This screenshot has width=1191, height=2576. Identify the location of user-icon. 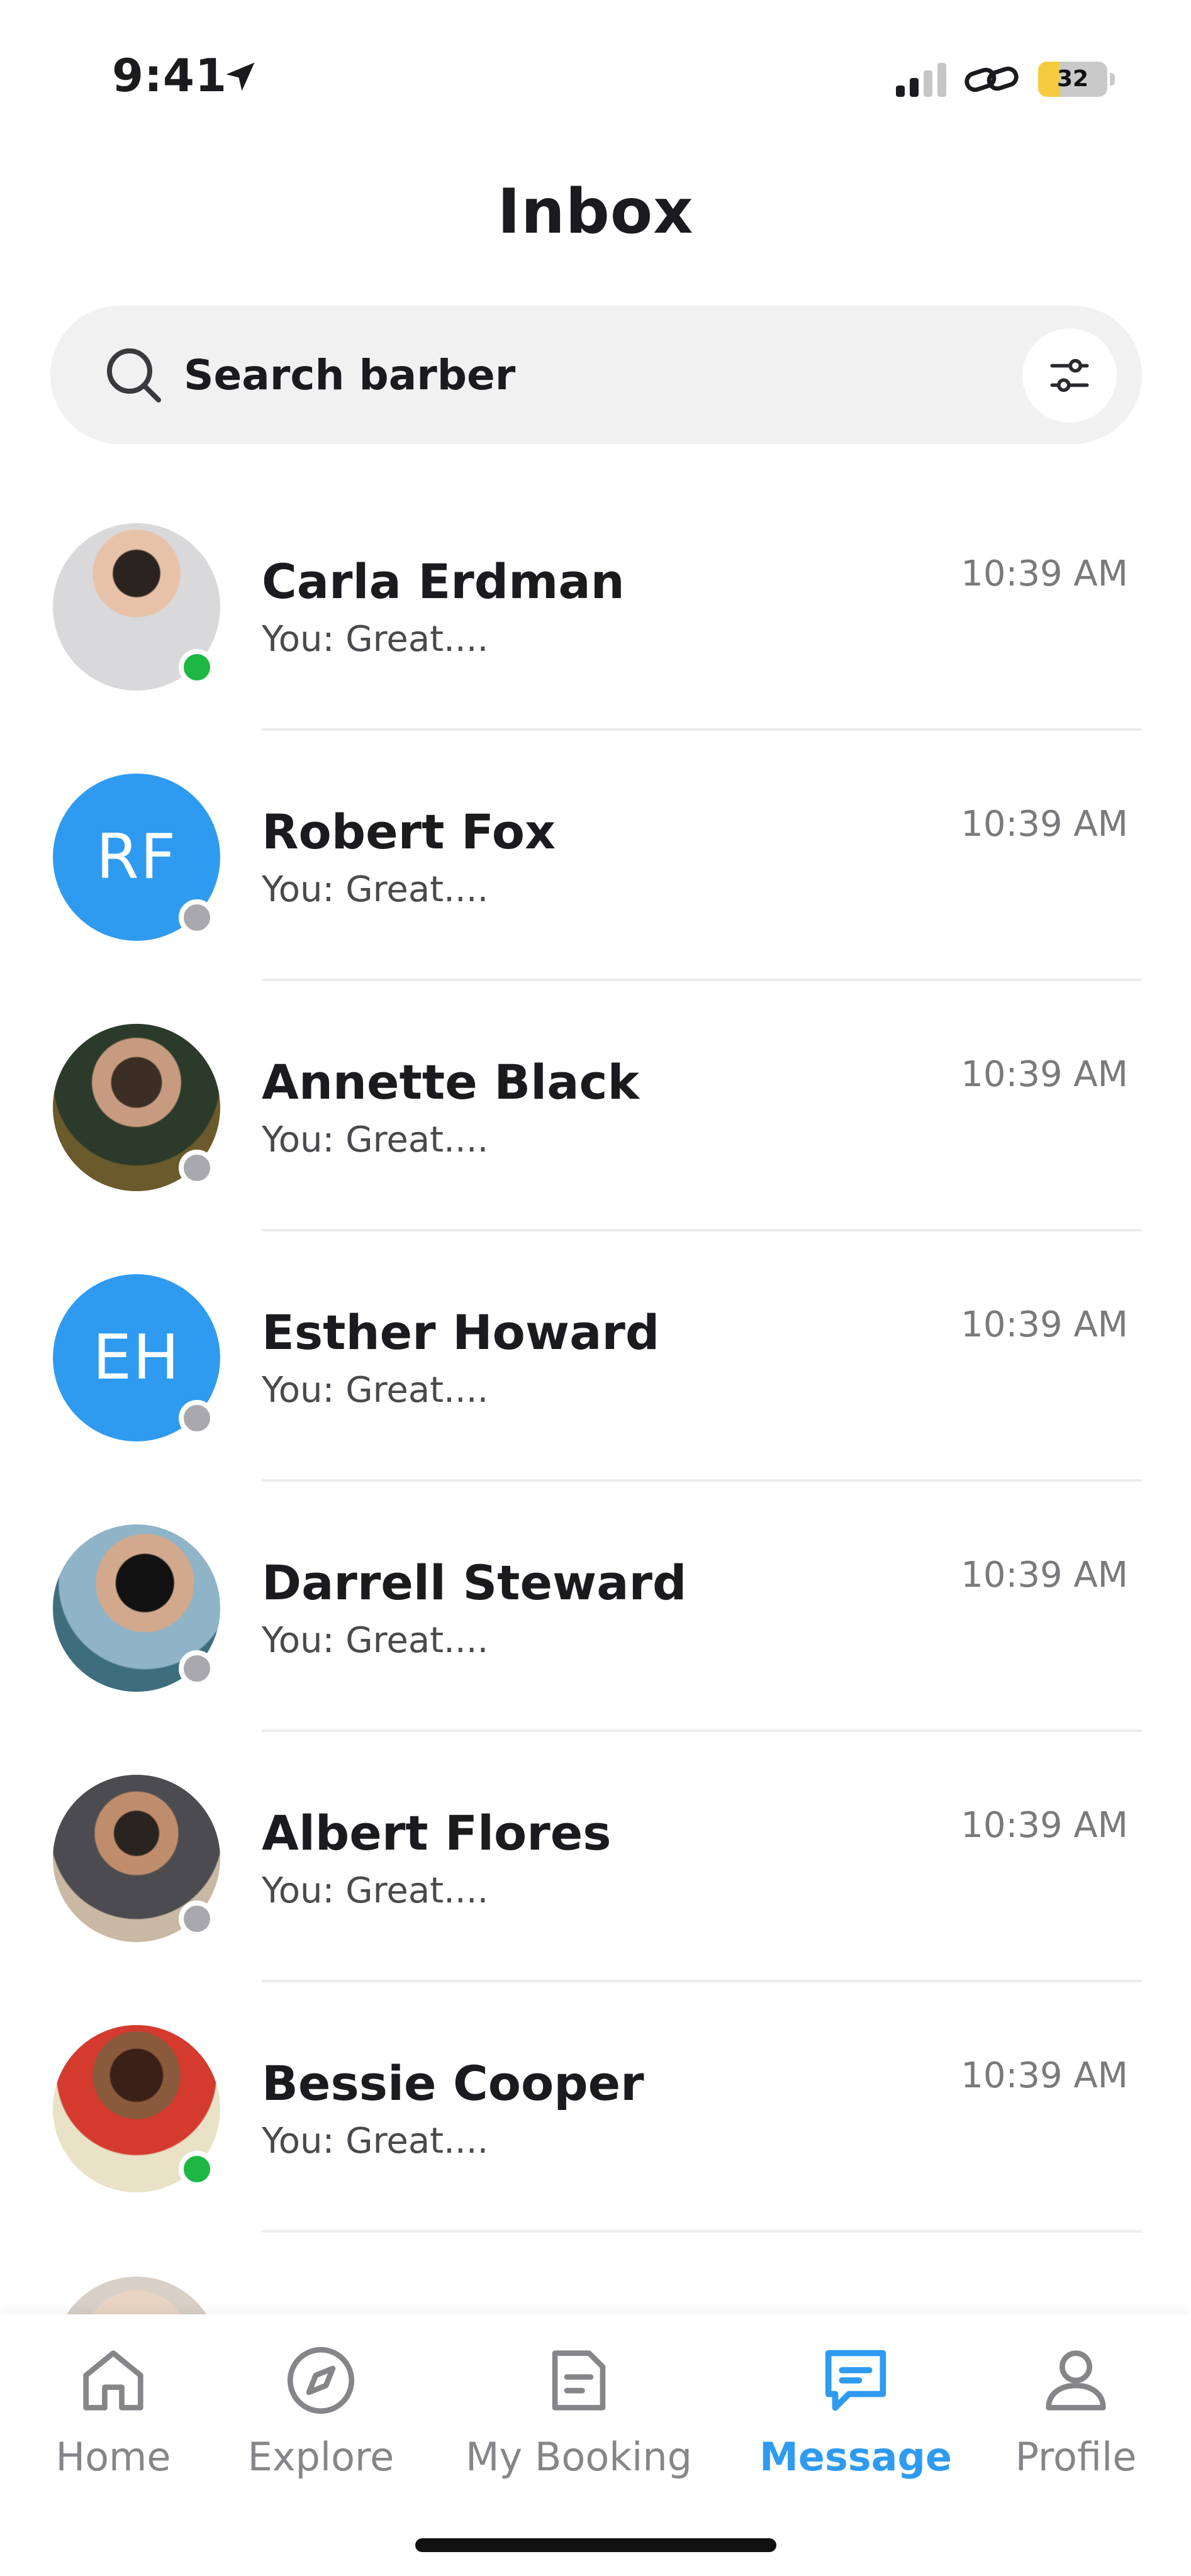
(1076, 2380).